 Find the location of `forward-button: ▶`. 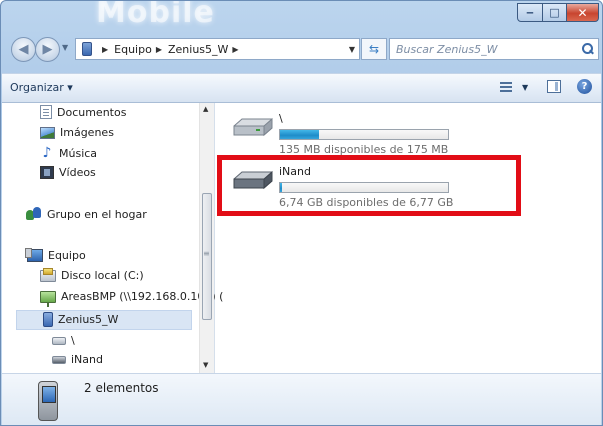

forward-button: ▶ is located at coordinates (47, 49).